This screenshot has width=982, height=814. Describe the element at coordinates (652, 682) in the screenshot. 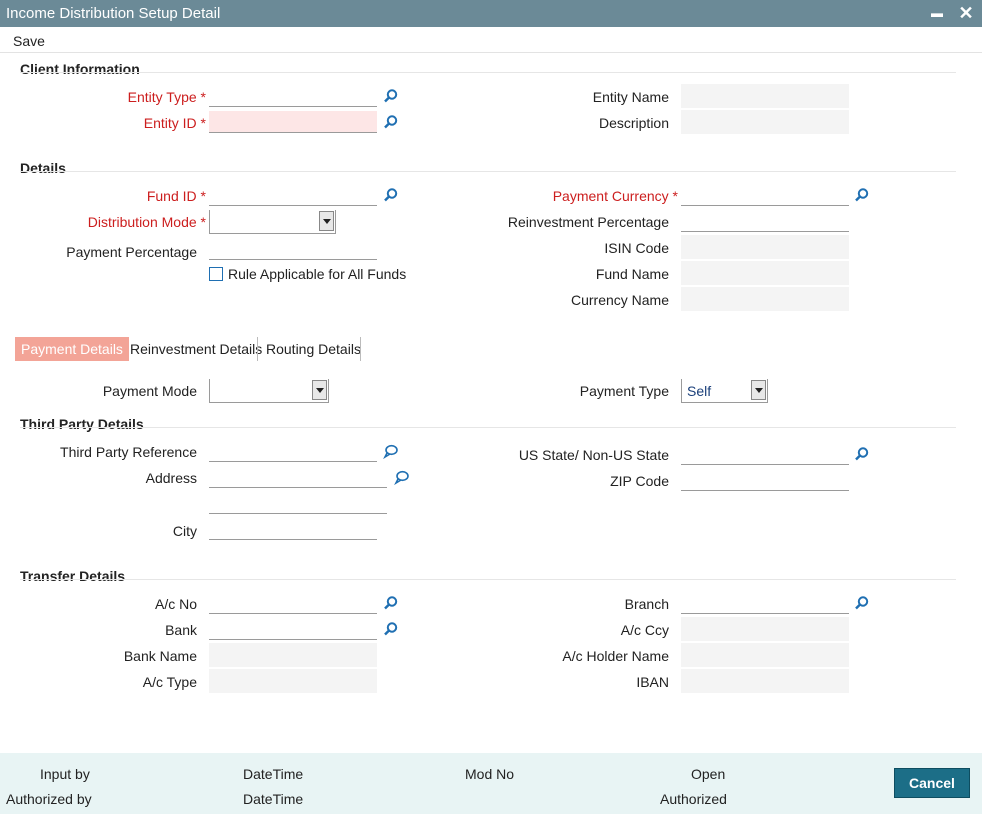

I see `iban-label: IBAN` at that location.